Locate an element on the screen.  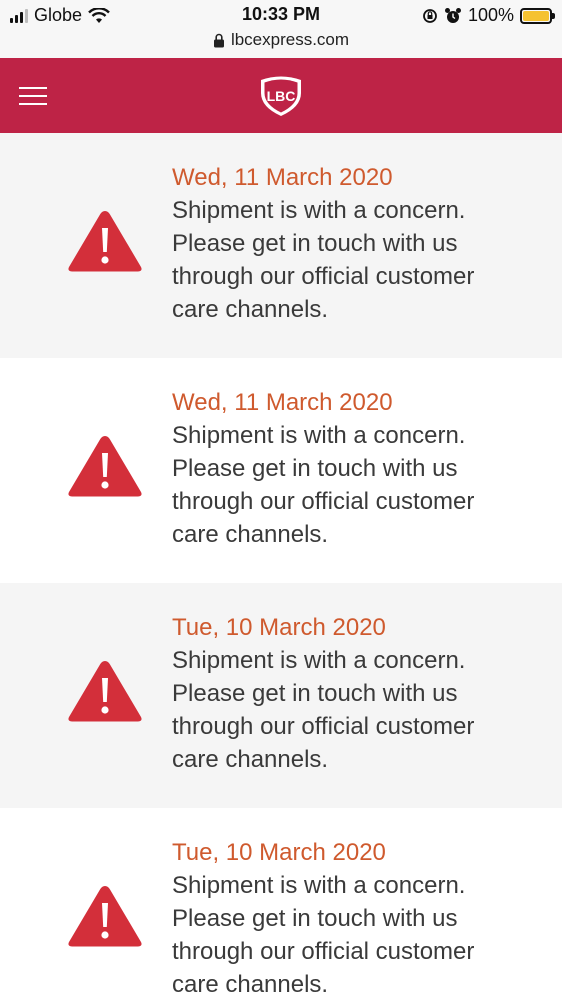
svg-text: LBC is located at coordinates (281, 96).